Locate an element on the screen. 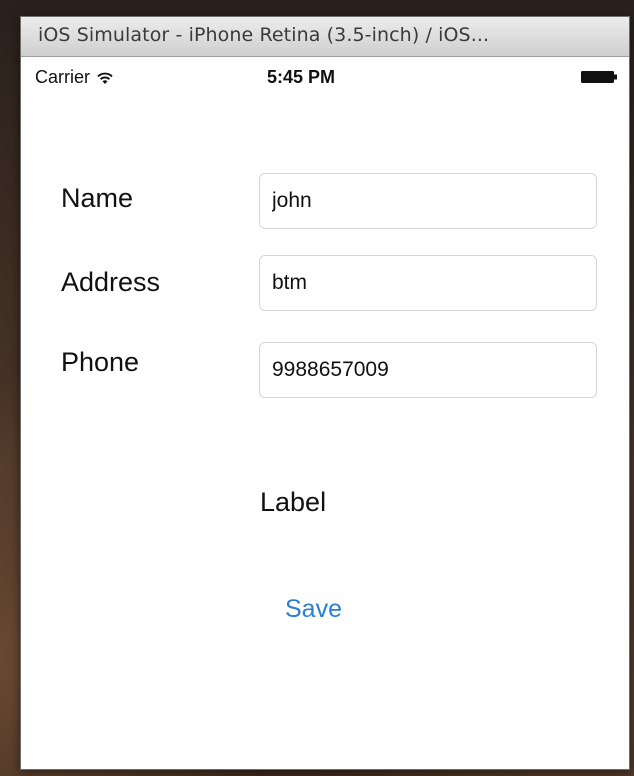  status-time: 5:45 PM is located at coordinates (301, 77).